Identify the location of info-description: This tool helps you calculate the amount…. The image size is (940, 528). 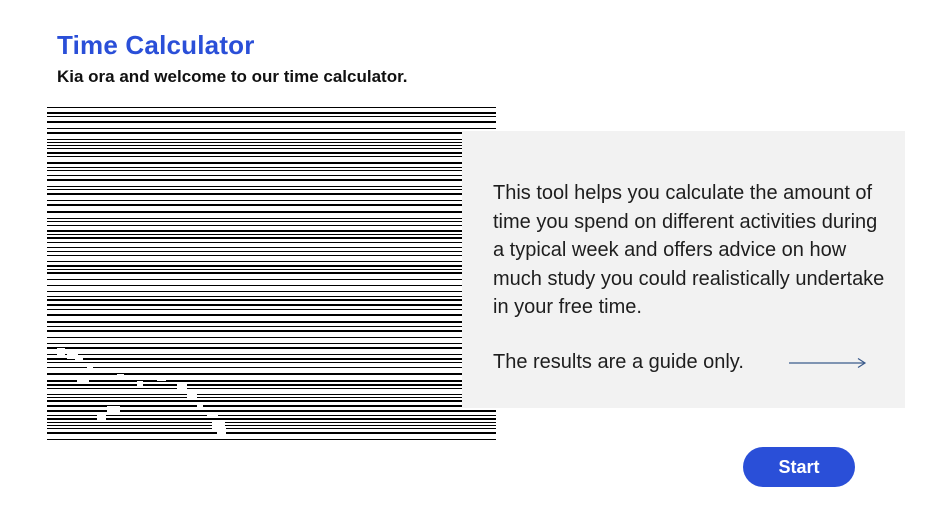
(689, 250).